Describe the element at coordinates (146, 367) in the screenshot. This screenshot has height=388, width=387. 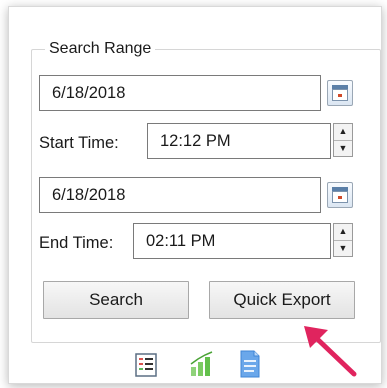
I see `report-list-icon` at that location.